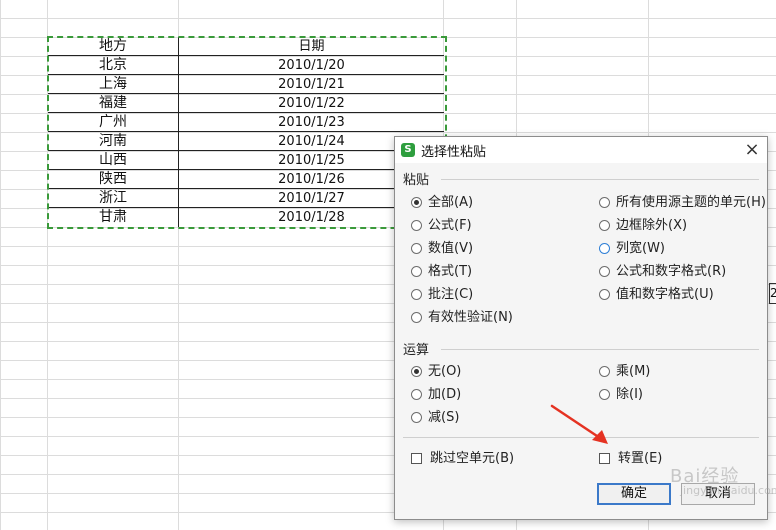 This screenshot has width=776, height=530. Describe the element at coordinates (113, 198) in the screenshot. I see `cell-place: 浙江` at that location.